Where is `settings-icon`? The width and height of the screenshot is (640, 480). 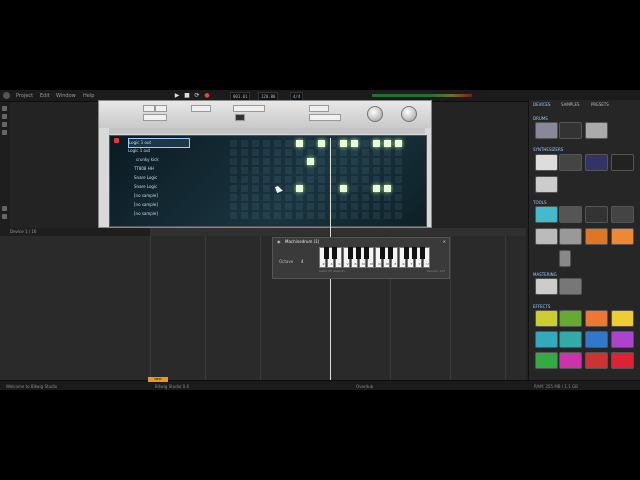
settings-icon is located at coordinates (4, 208).